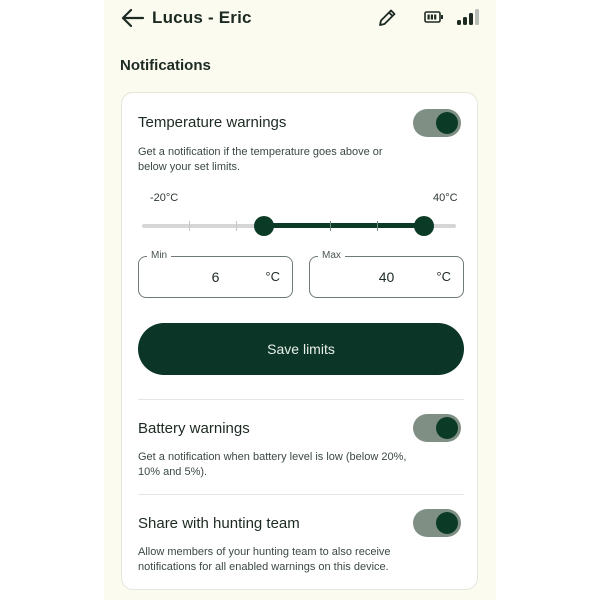  Describe the element at coordinates (424, 226) in the screenshot. I see `slider-max-thumb` at that location.